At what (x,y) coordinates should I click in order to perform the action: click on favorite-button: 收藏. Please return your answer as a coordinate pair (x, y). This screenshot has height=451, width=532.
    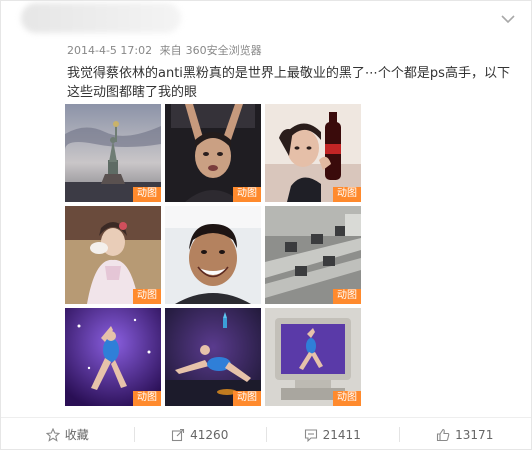
    Looking at the image, I should click on (67, 434).